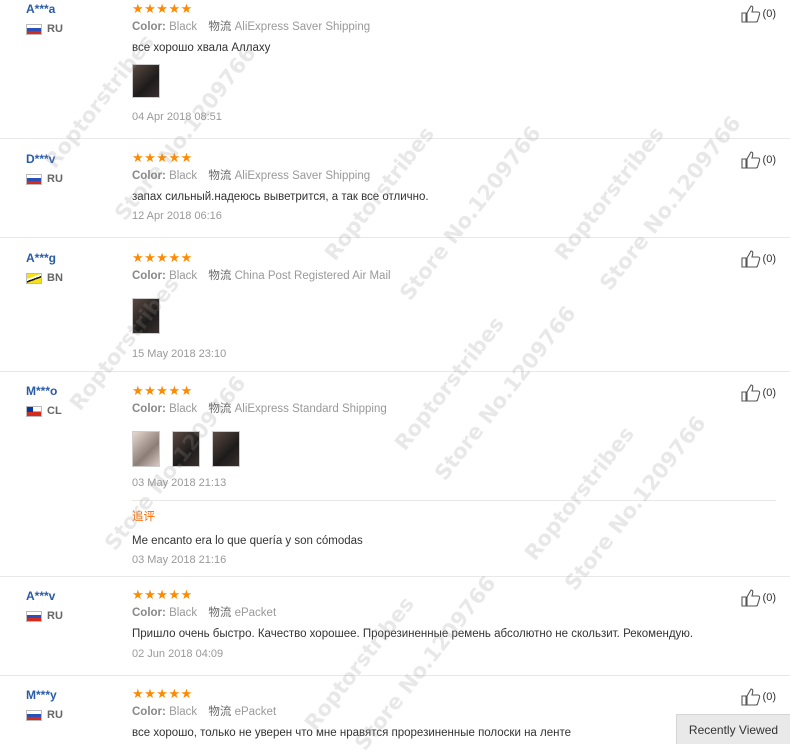  Describe the element at coordinates (71, 605) in the screenshot. I see `reviewer-info: A***v RU` at that location.